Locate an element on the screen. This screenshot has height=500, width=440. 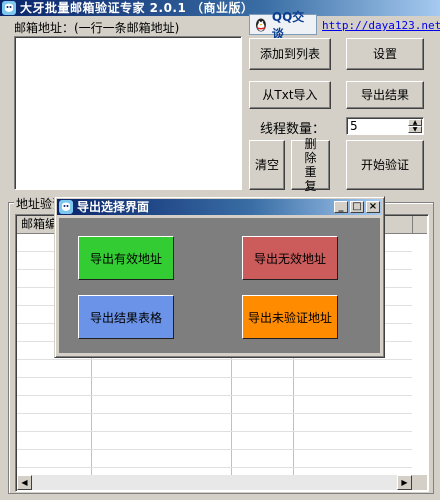
horizontal-scrollbar: ◀ ▶ is located at coordinates (214, 482).